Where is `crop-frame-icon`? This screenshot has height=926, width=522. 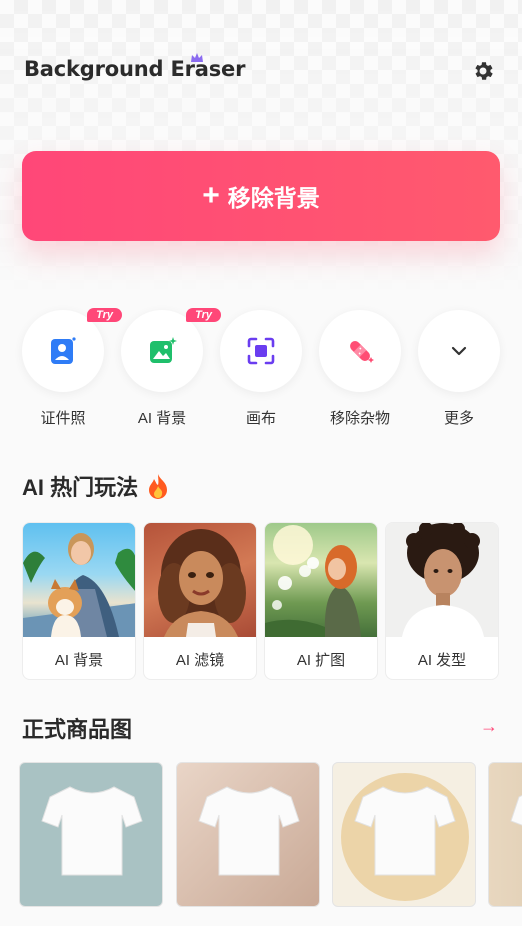 crop-frame-icon is located at coordinates (261, 351).